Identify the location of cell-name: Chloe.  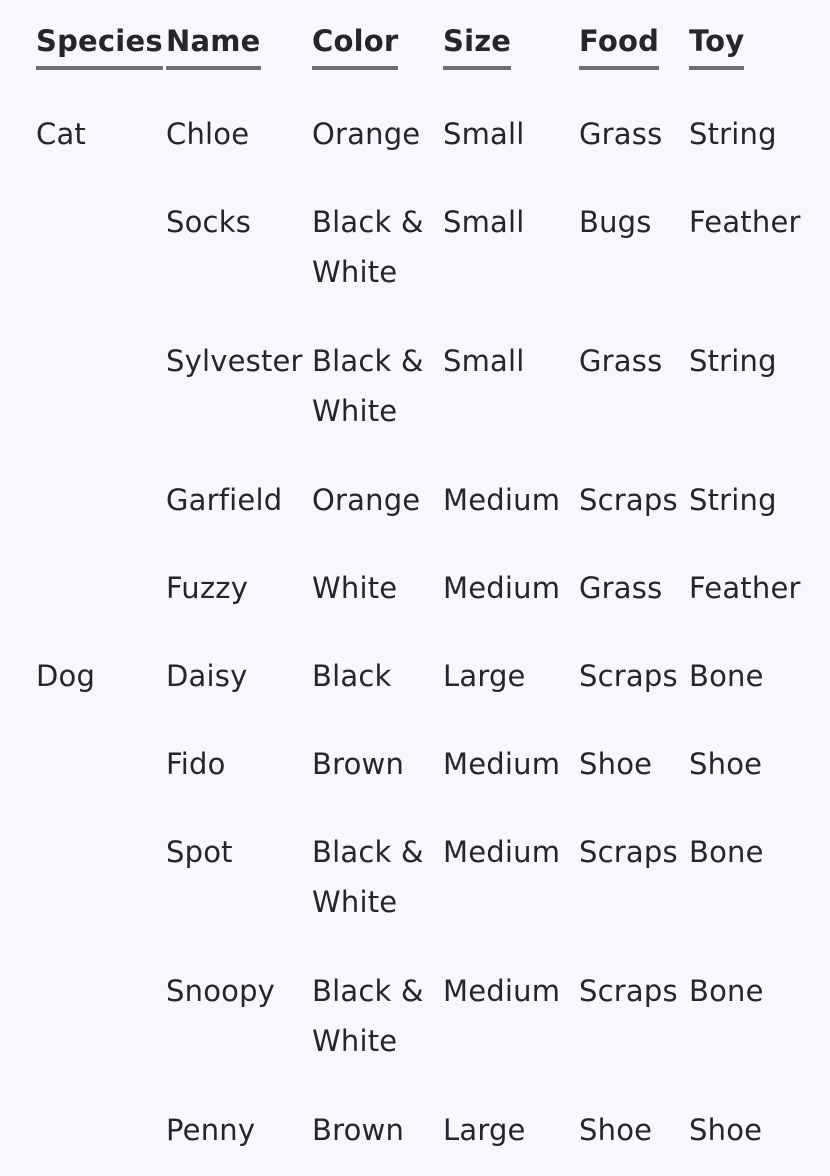
(208, 134).